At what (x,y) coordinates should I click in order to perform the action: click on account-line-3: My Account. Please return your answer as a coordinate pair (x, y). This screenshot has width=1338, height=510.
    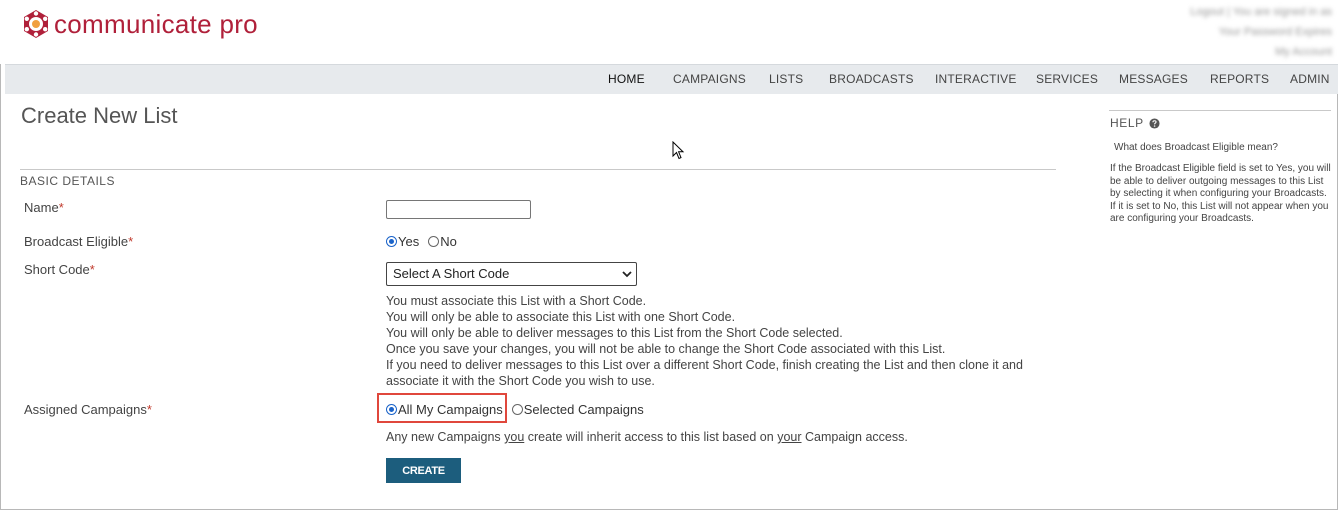
    Looking at the image, I should click on (1212, 52).